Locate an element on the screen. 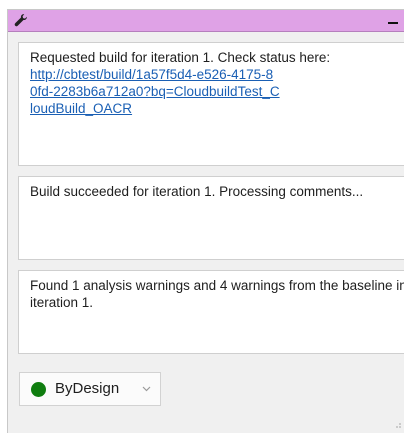  status-label: ByDesign is located at coordinates (87, 388).